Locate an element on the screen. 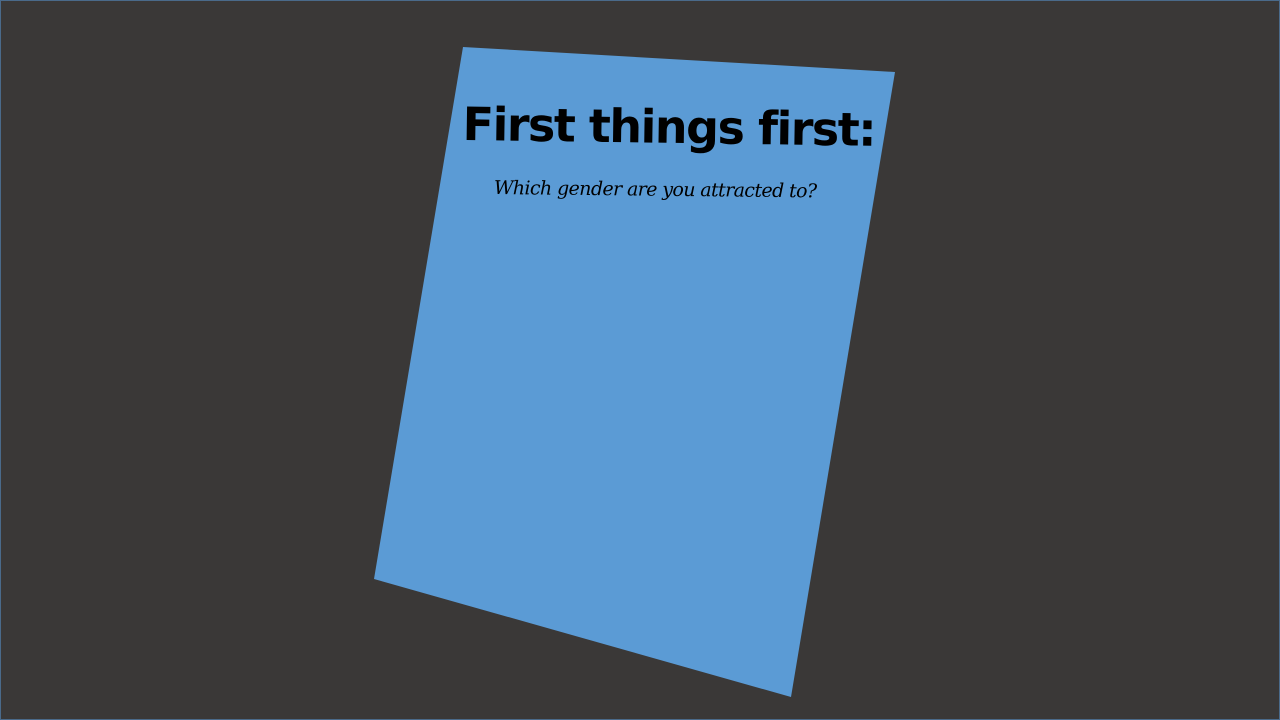 This screenshot has width=1280, height=720. question-text: Which gender are you attracted to? is located at coordinates (655, 190).